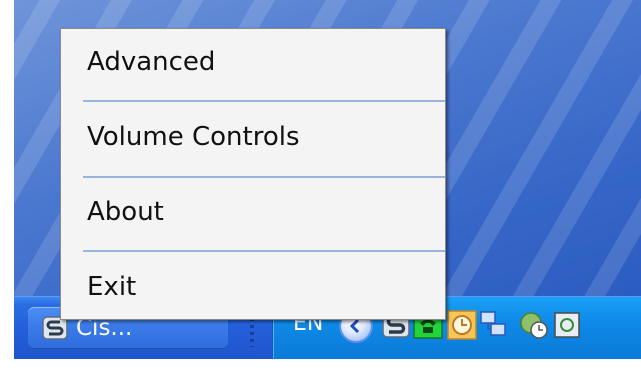 The height and width of the screenshot is (370, 641). I want to click on network-icon, so click(494, 325).